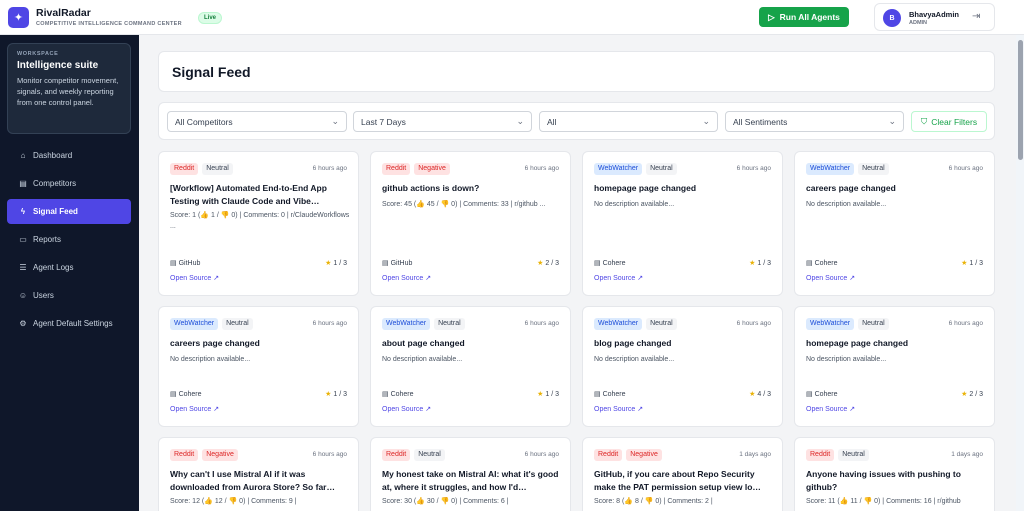  I want to click on clear-filters-button: ⛉ Clear Filters, so click(949, 121).